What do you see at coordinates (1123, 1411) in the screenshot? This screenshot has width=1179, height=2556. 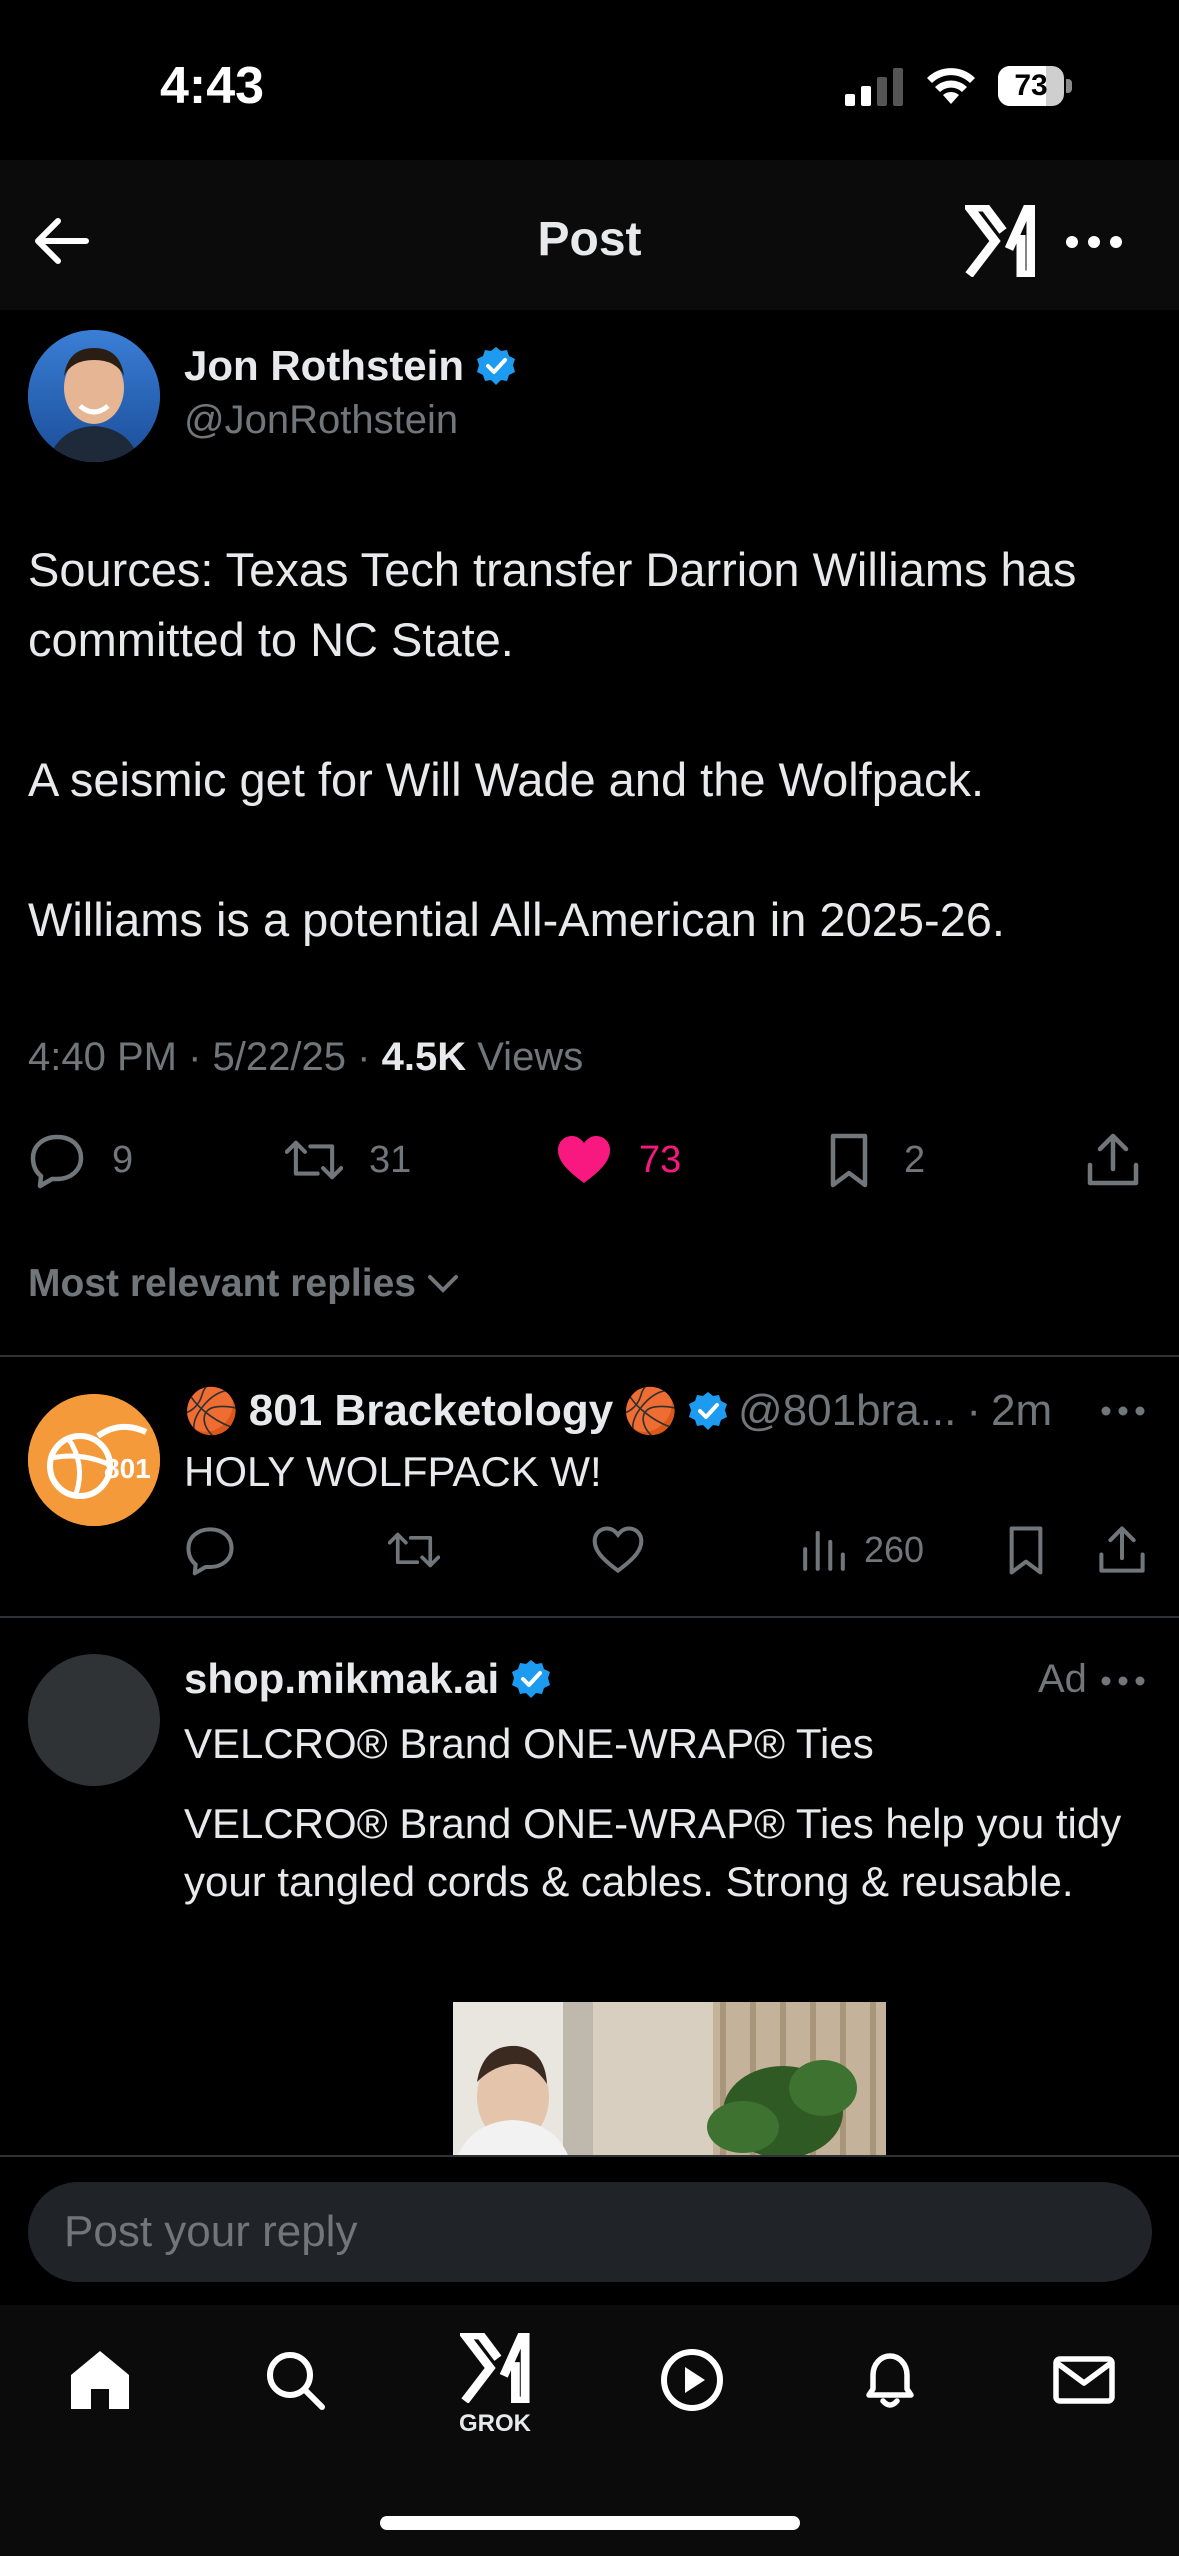 I see `reply-more-icon` at bounding box center [1123, 1411].